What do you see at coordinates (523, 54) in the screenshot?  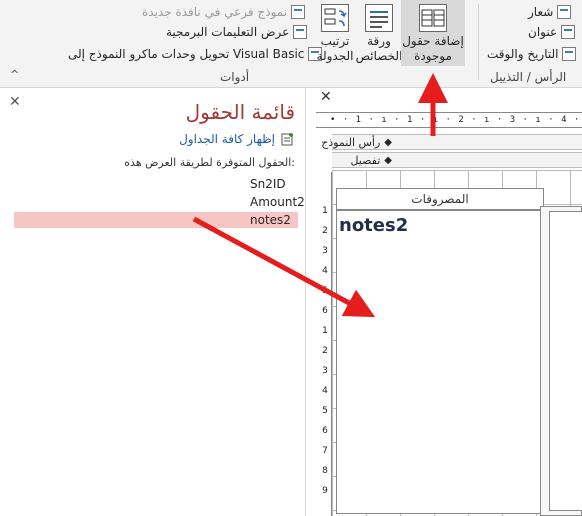 I see `date-time-label: التاريخ والوقت` at bounding box center [523, 54].